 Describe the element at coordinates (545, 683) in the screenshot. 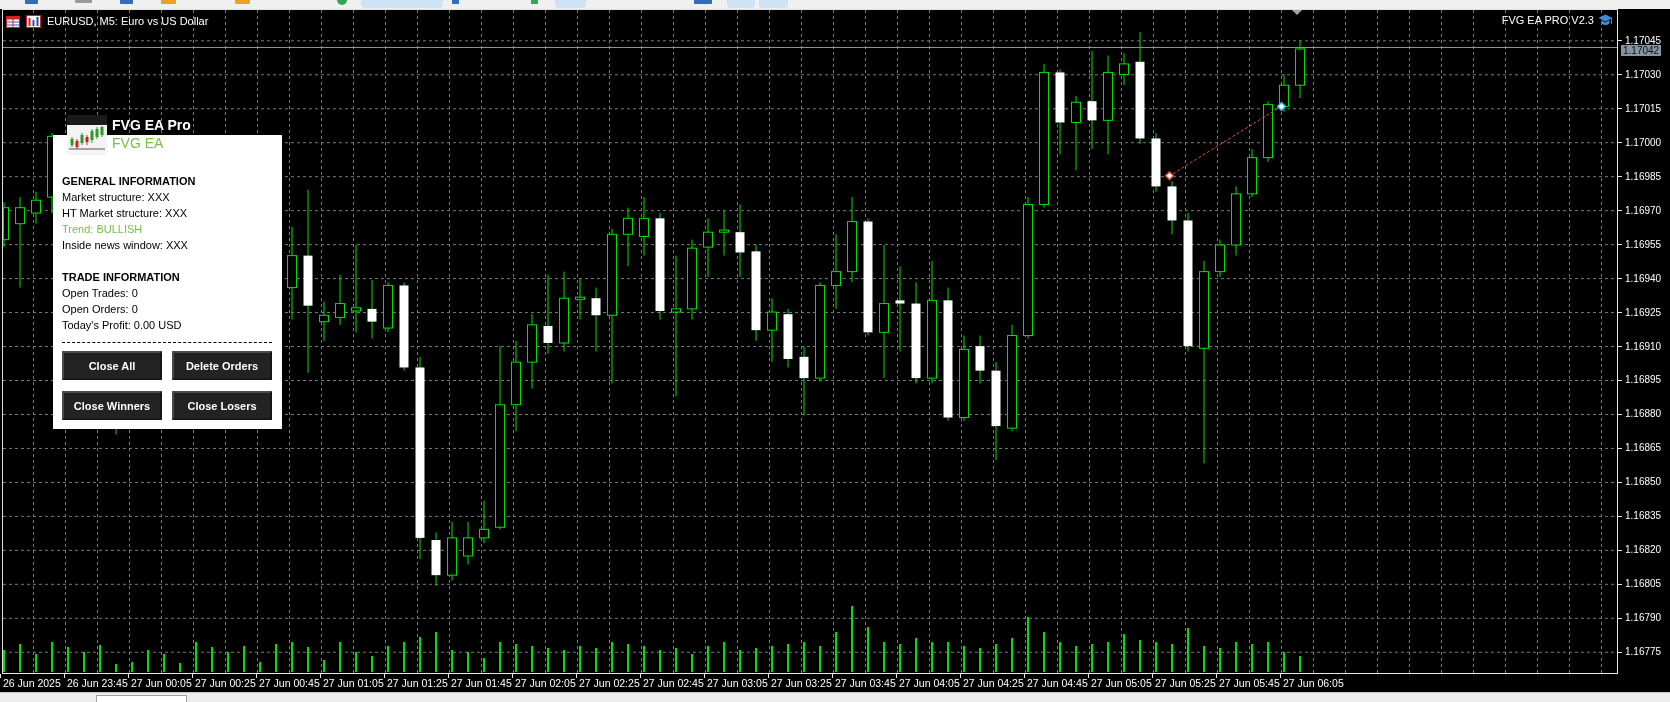

I see `time-label: 27 Jun 02:05` at that location.